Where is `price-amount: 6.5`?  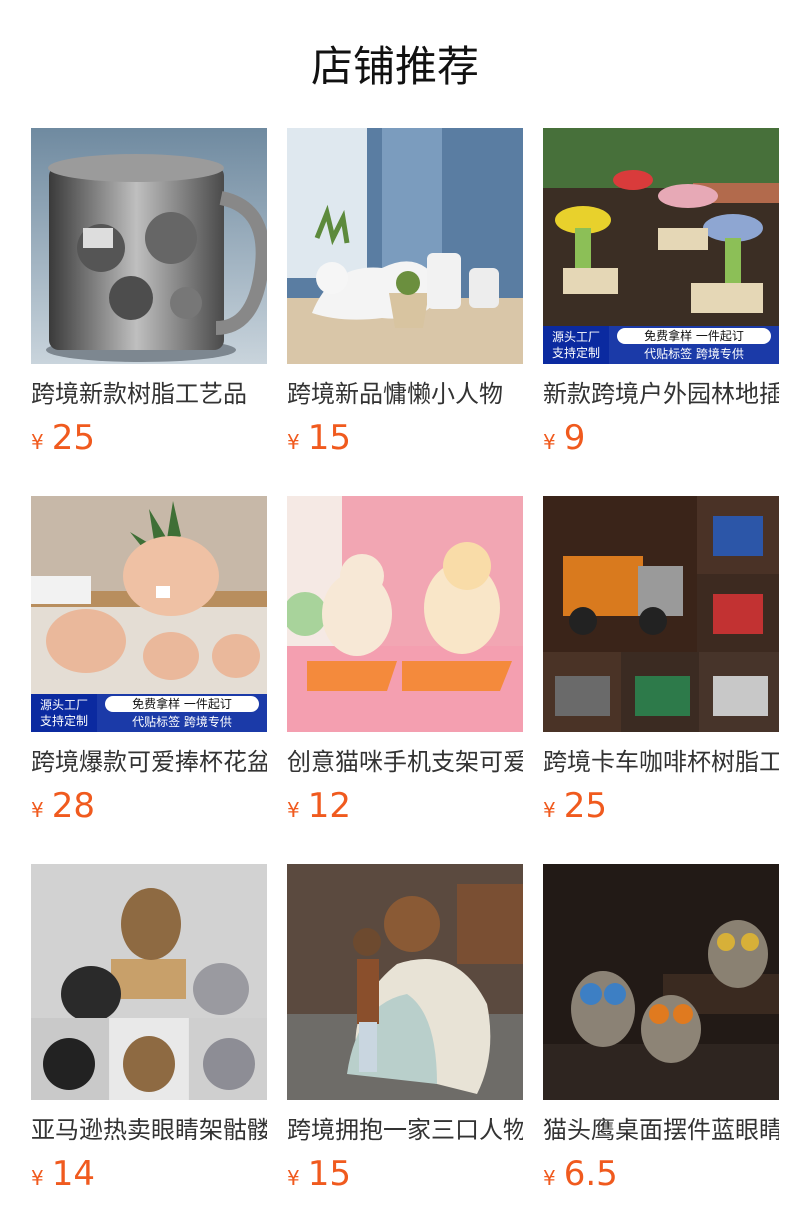 price-amount: 6.5 is located at coordinates (590, 1174).